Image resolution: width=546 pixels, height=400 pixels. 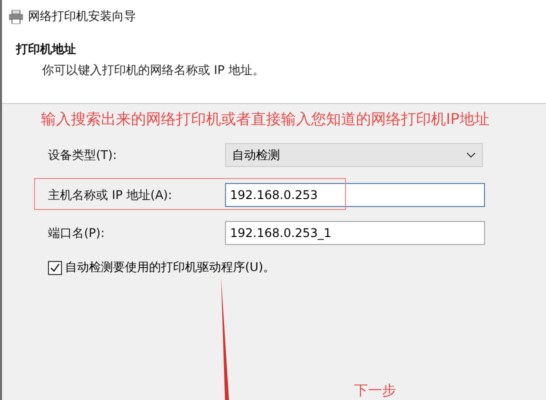 I want to click on annotation-text: 下一步, so click(x=375, y=391).